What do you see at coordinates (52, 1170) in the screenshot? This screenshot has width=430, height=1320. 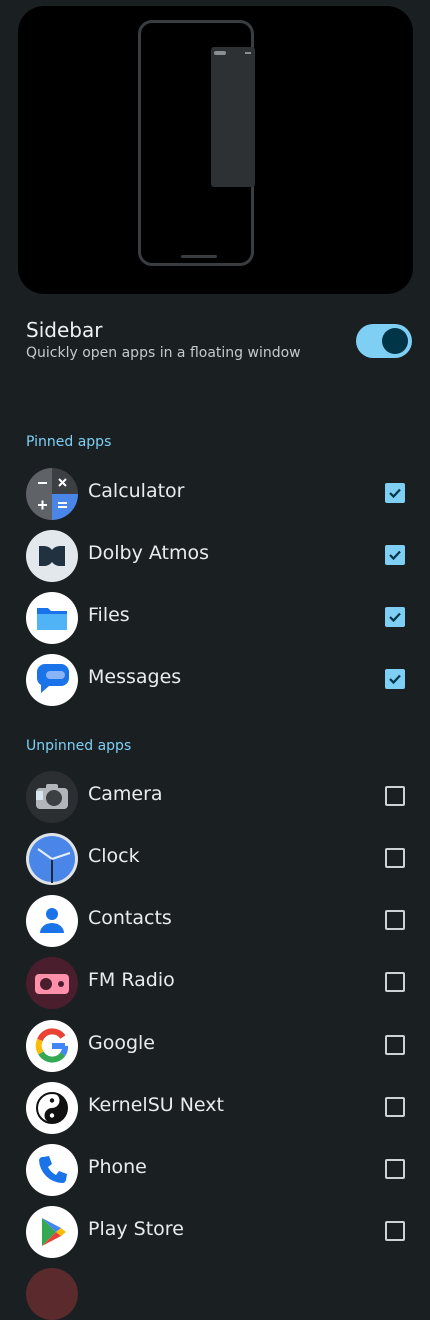 I see `phone-icon` at bounding box center [52, 1170].